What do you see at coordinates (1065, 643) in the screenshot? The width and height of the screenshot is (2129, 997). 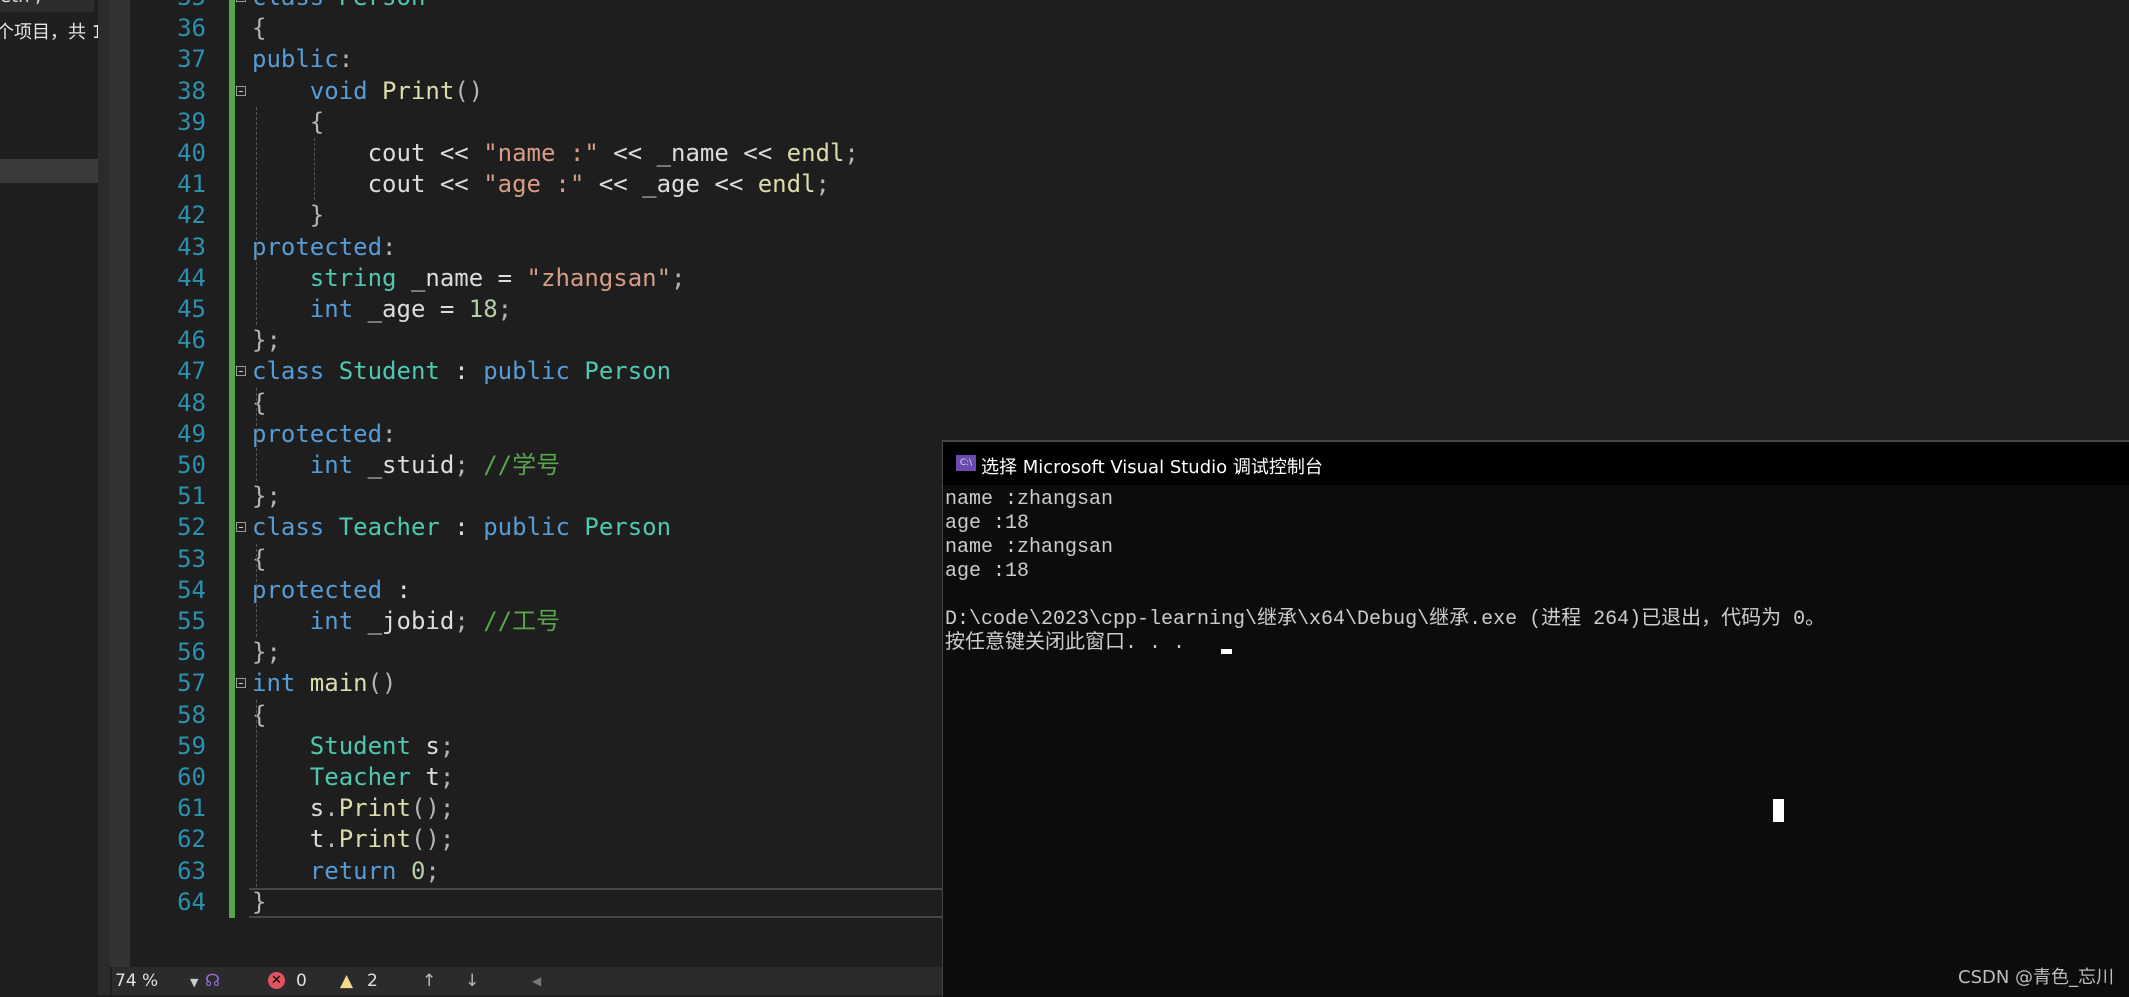 I see `console-line: 按任意键关闭此窗口. . .` at bounding box center [1065, 643].